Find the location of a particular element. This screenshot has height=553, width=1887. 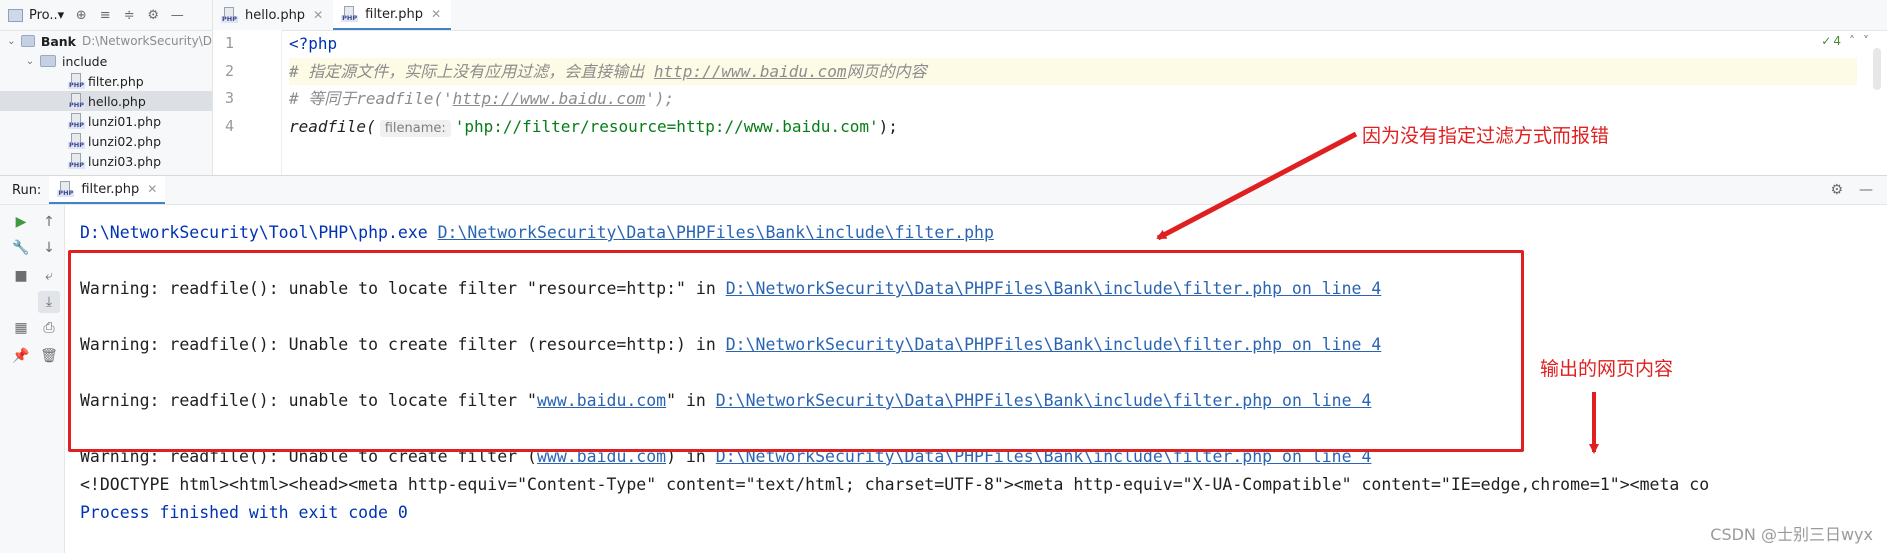

wrench-icon: 🔧 is located at coordinates (21, 248).